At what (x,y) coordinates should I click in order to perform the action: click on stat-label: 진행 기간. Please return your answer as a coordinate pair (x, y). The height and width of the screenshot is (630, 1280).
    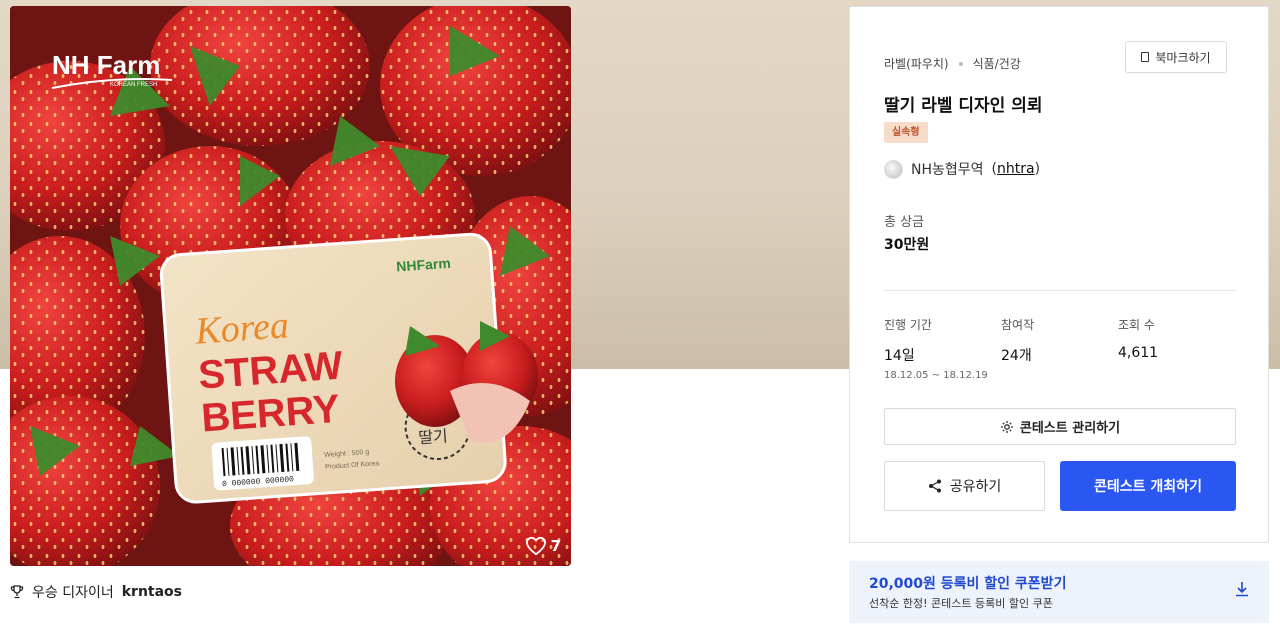
    Looking at the image, I should click on (908, 325).